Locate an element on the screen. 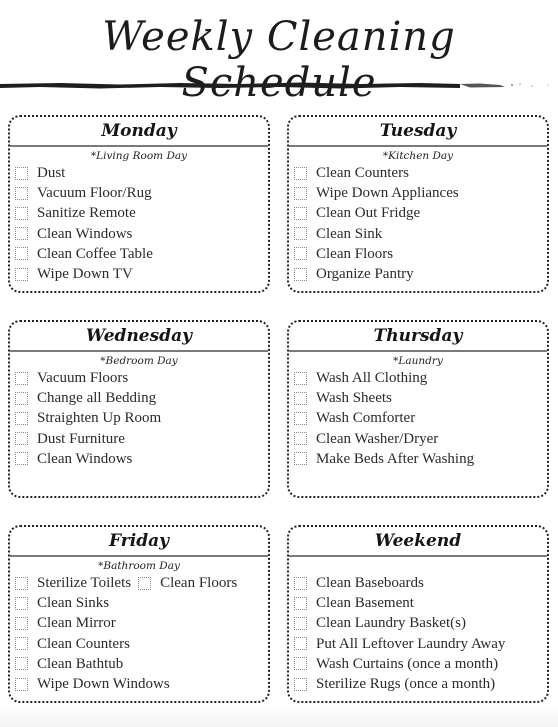 Image resolution: width=558 pixels, height=727 pixels. task-label: Clean Sink is located at coordinates (349, 233).